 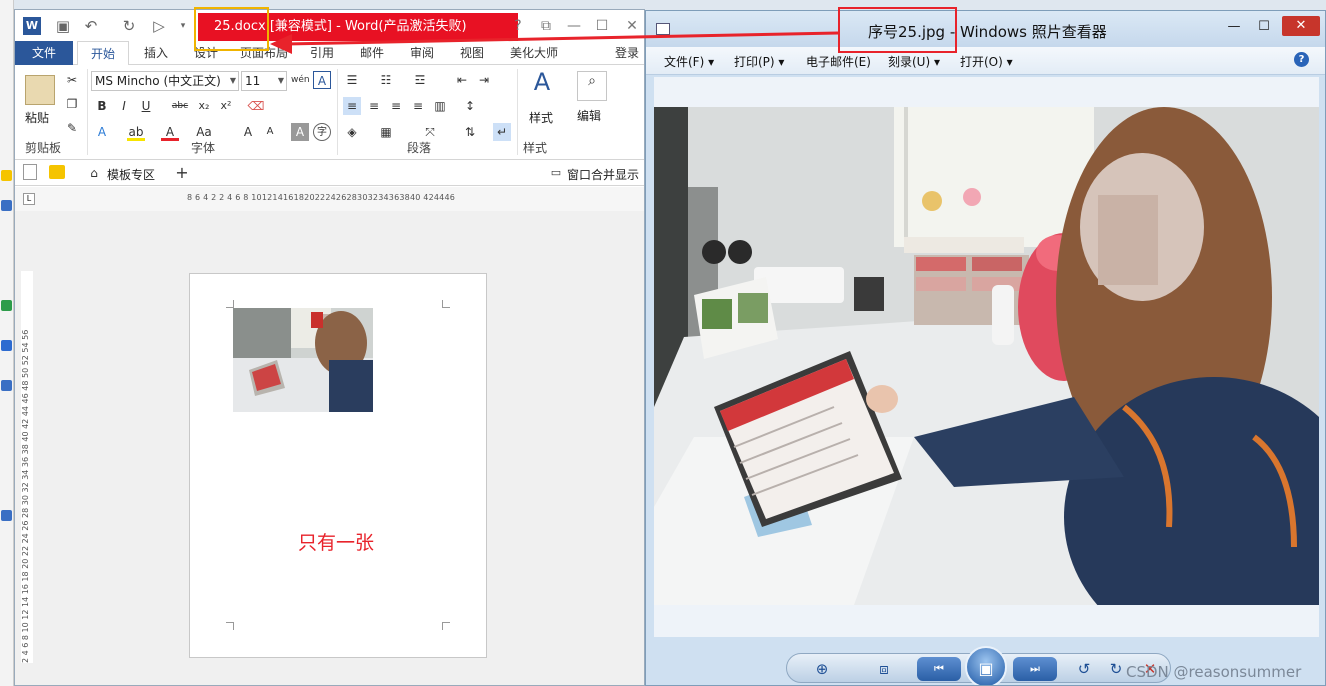 What do you see at coordinates (470, 132) in the screenshot?
I see `sort-icon: ⇅` at bounding box center [470, 132].